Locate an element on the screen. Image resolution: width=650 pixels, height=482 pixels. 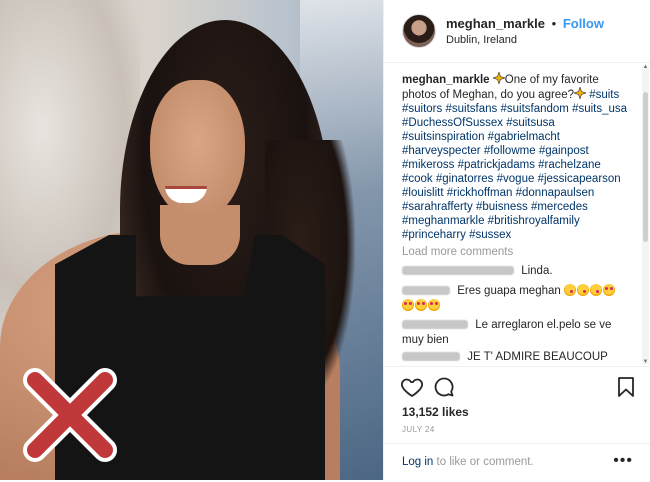
hashtag-link: #gainpost is located at coordinates (564, 151).